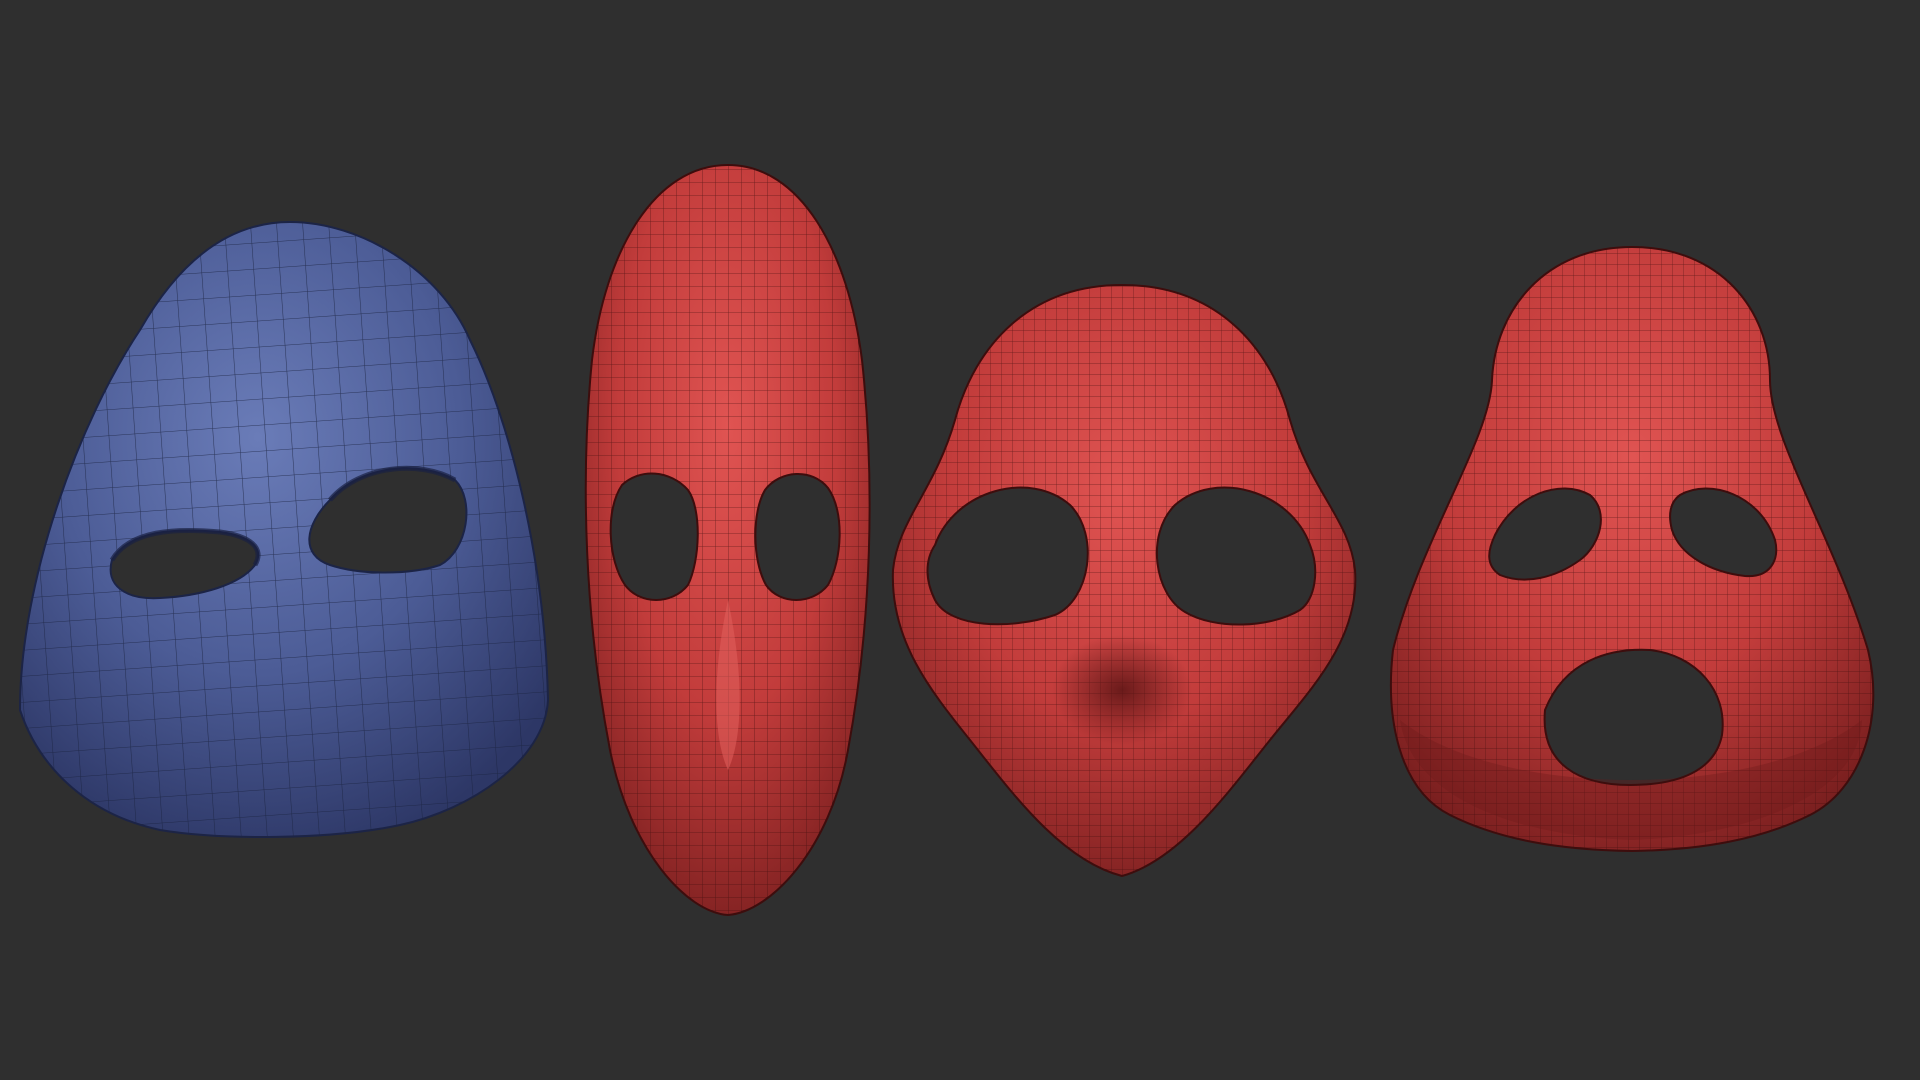  I want to click on mask-red-long, so click(727, 540).